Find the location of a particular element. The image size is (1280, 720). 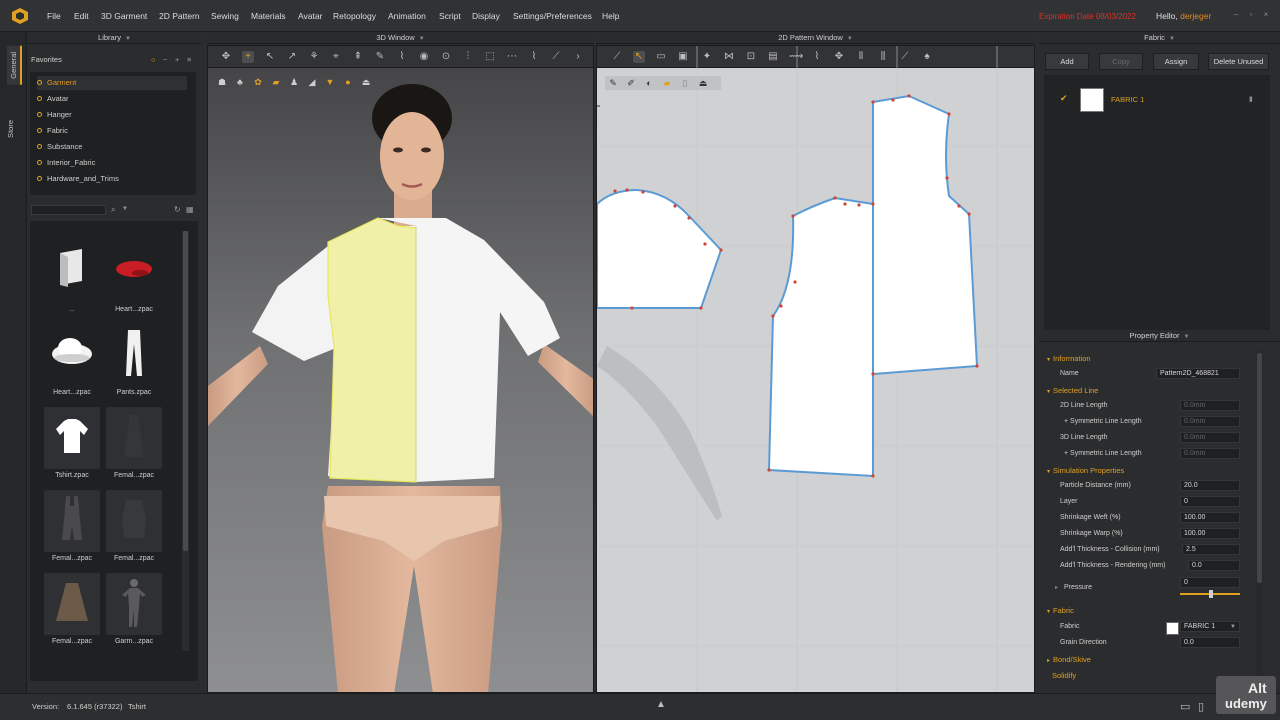

menu-avatar: Avatar is located at coordinates (310, 16).